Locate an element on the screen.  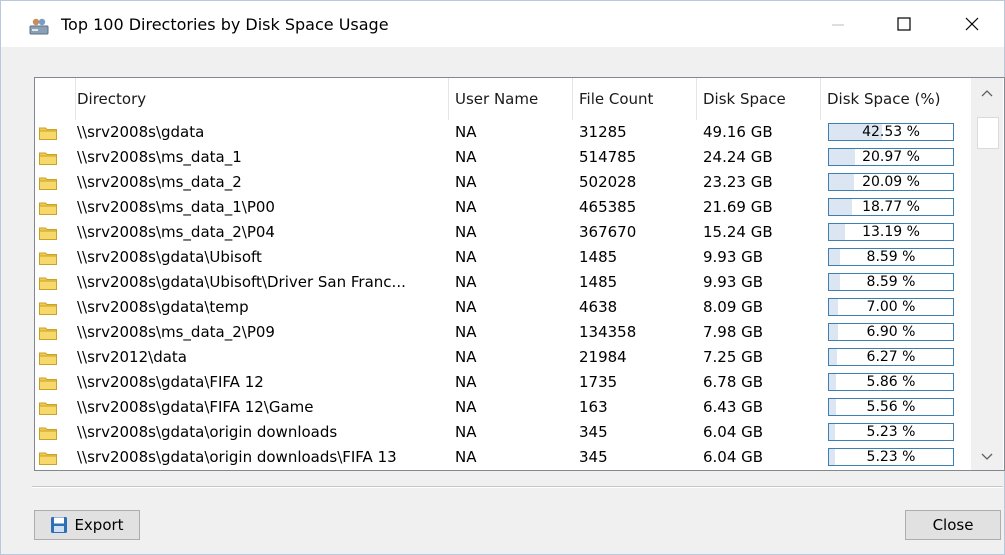
pct-bar-label: 6.27 % is located at coordinates (891, 357).